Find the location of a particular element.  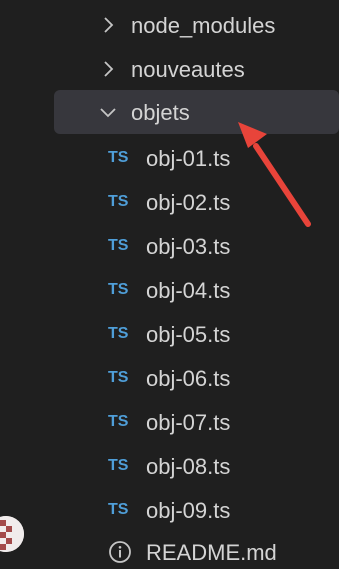

tree-folder-objets: objets is located at coordinates (196, 112).